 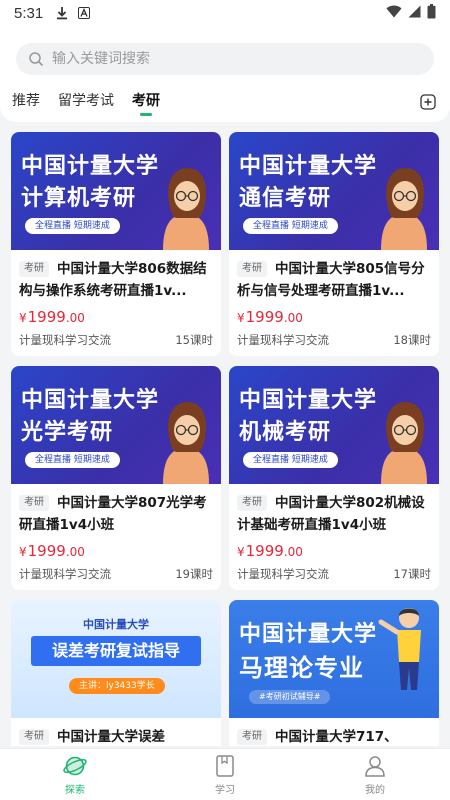 I want to click on search-bar, so click(x=225, y=59).